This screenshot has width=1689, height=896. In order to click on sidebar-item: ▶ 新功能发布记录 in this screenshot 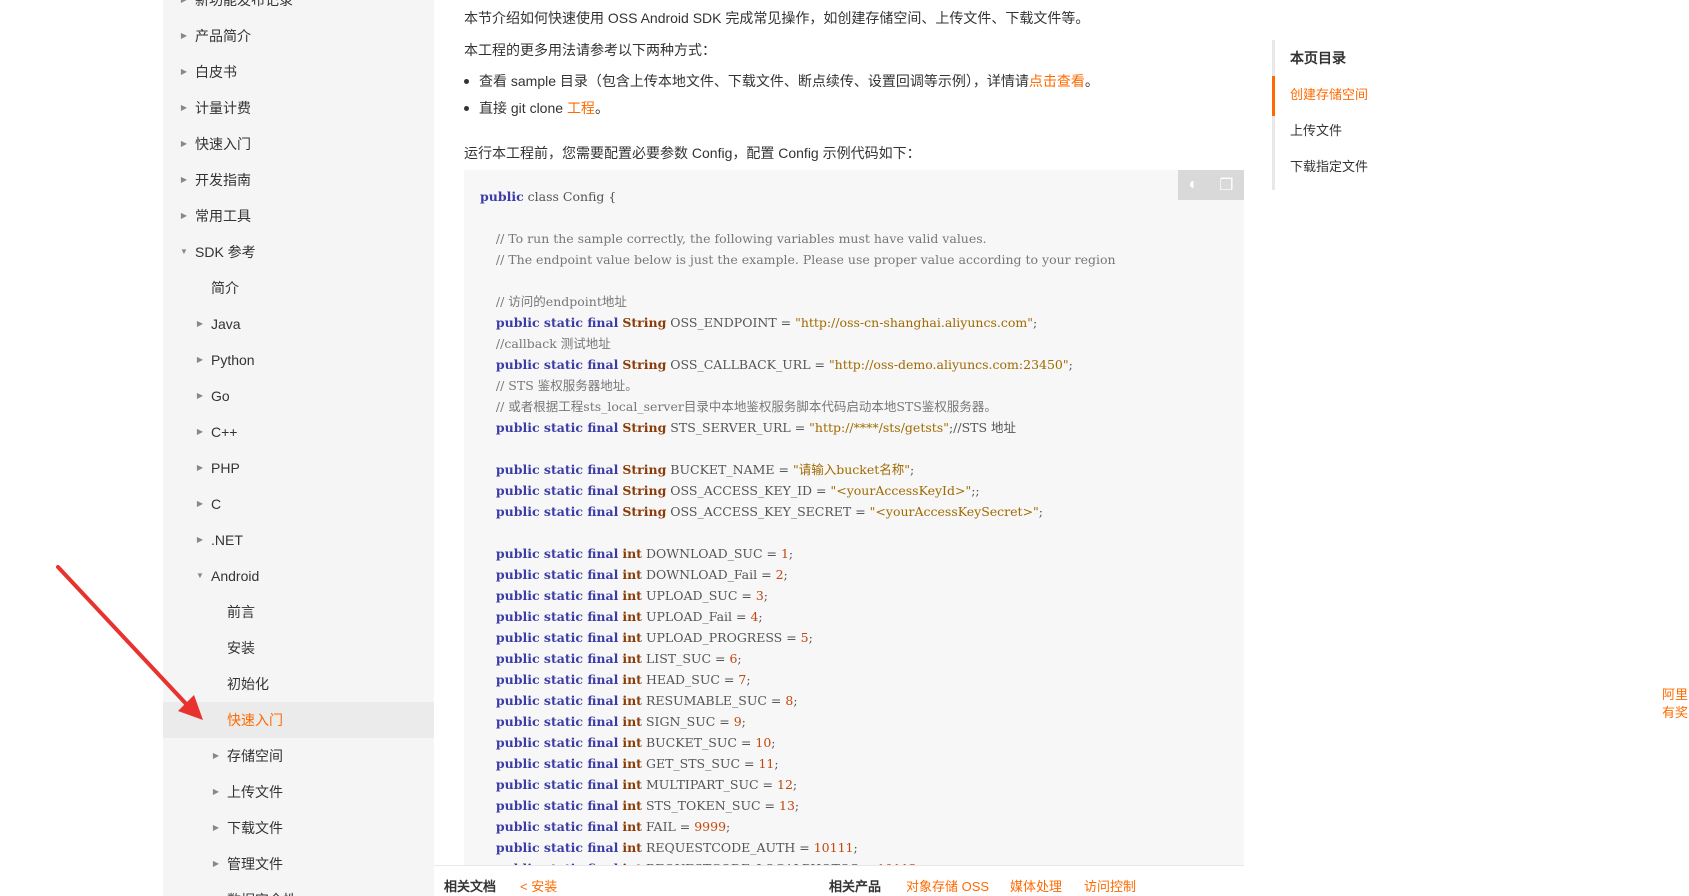, I will do `click(298, 9)`.